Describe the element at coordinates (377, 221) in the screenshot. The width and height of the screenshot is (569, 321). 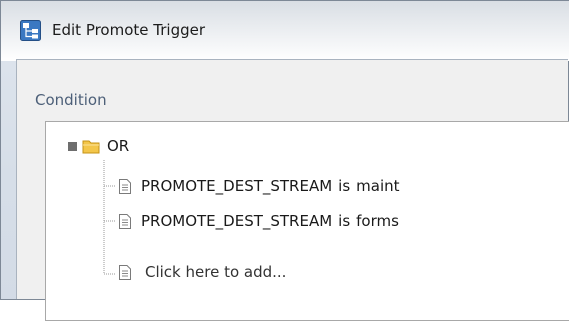
I see `rule-value: forms` at that location.